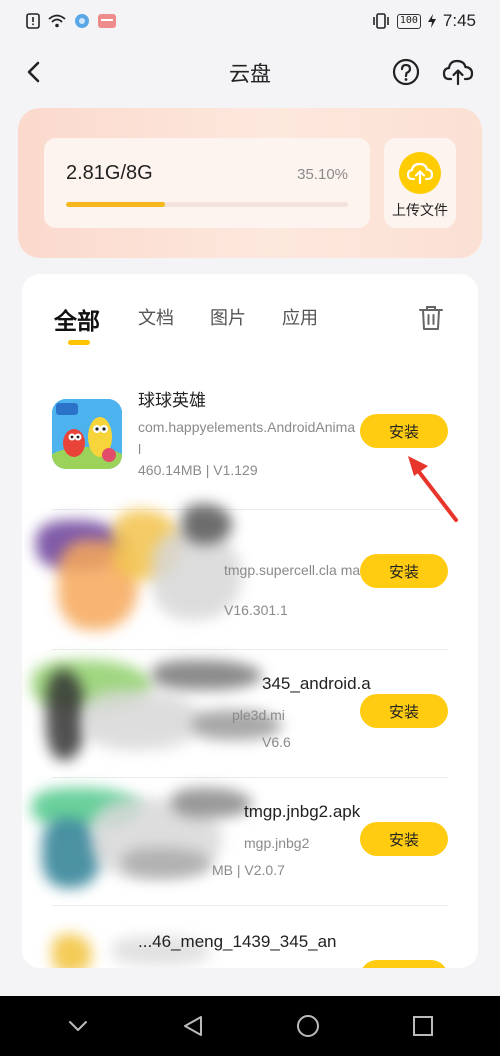  I want to click on cloud-upload-icon, so click(458, 72).